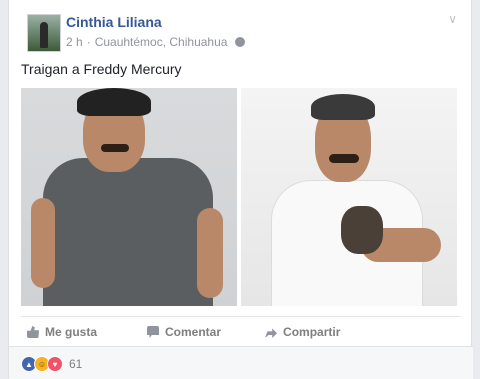 The image size is (480, 379). Describe the element at coordinates (153, 332) in the screenshot. I see `comment-icon` at that location.